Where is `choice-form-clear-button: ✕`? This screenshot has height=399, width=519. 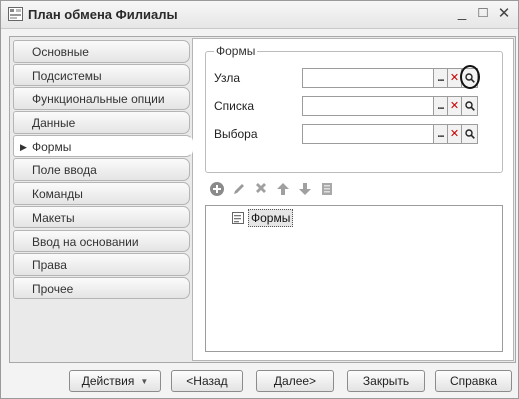 choice-form-clear-button: ✕ is located at coordinates (455, 134).